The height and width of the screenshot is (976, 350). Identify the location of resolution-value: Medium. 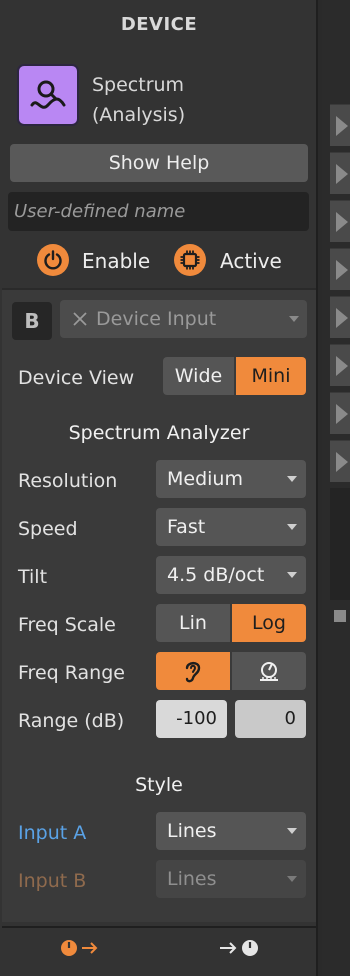
(205, 479).